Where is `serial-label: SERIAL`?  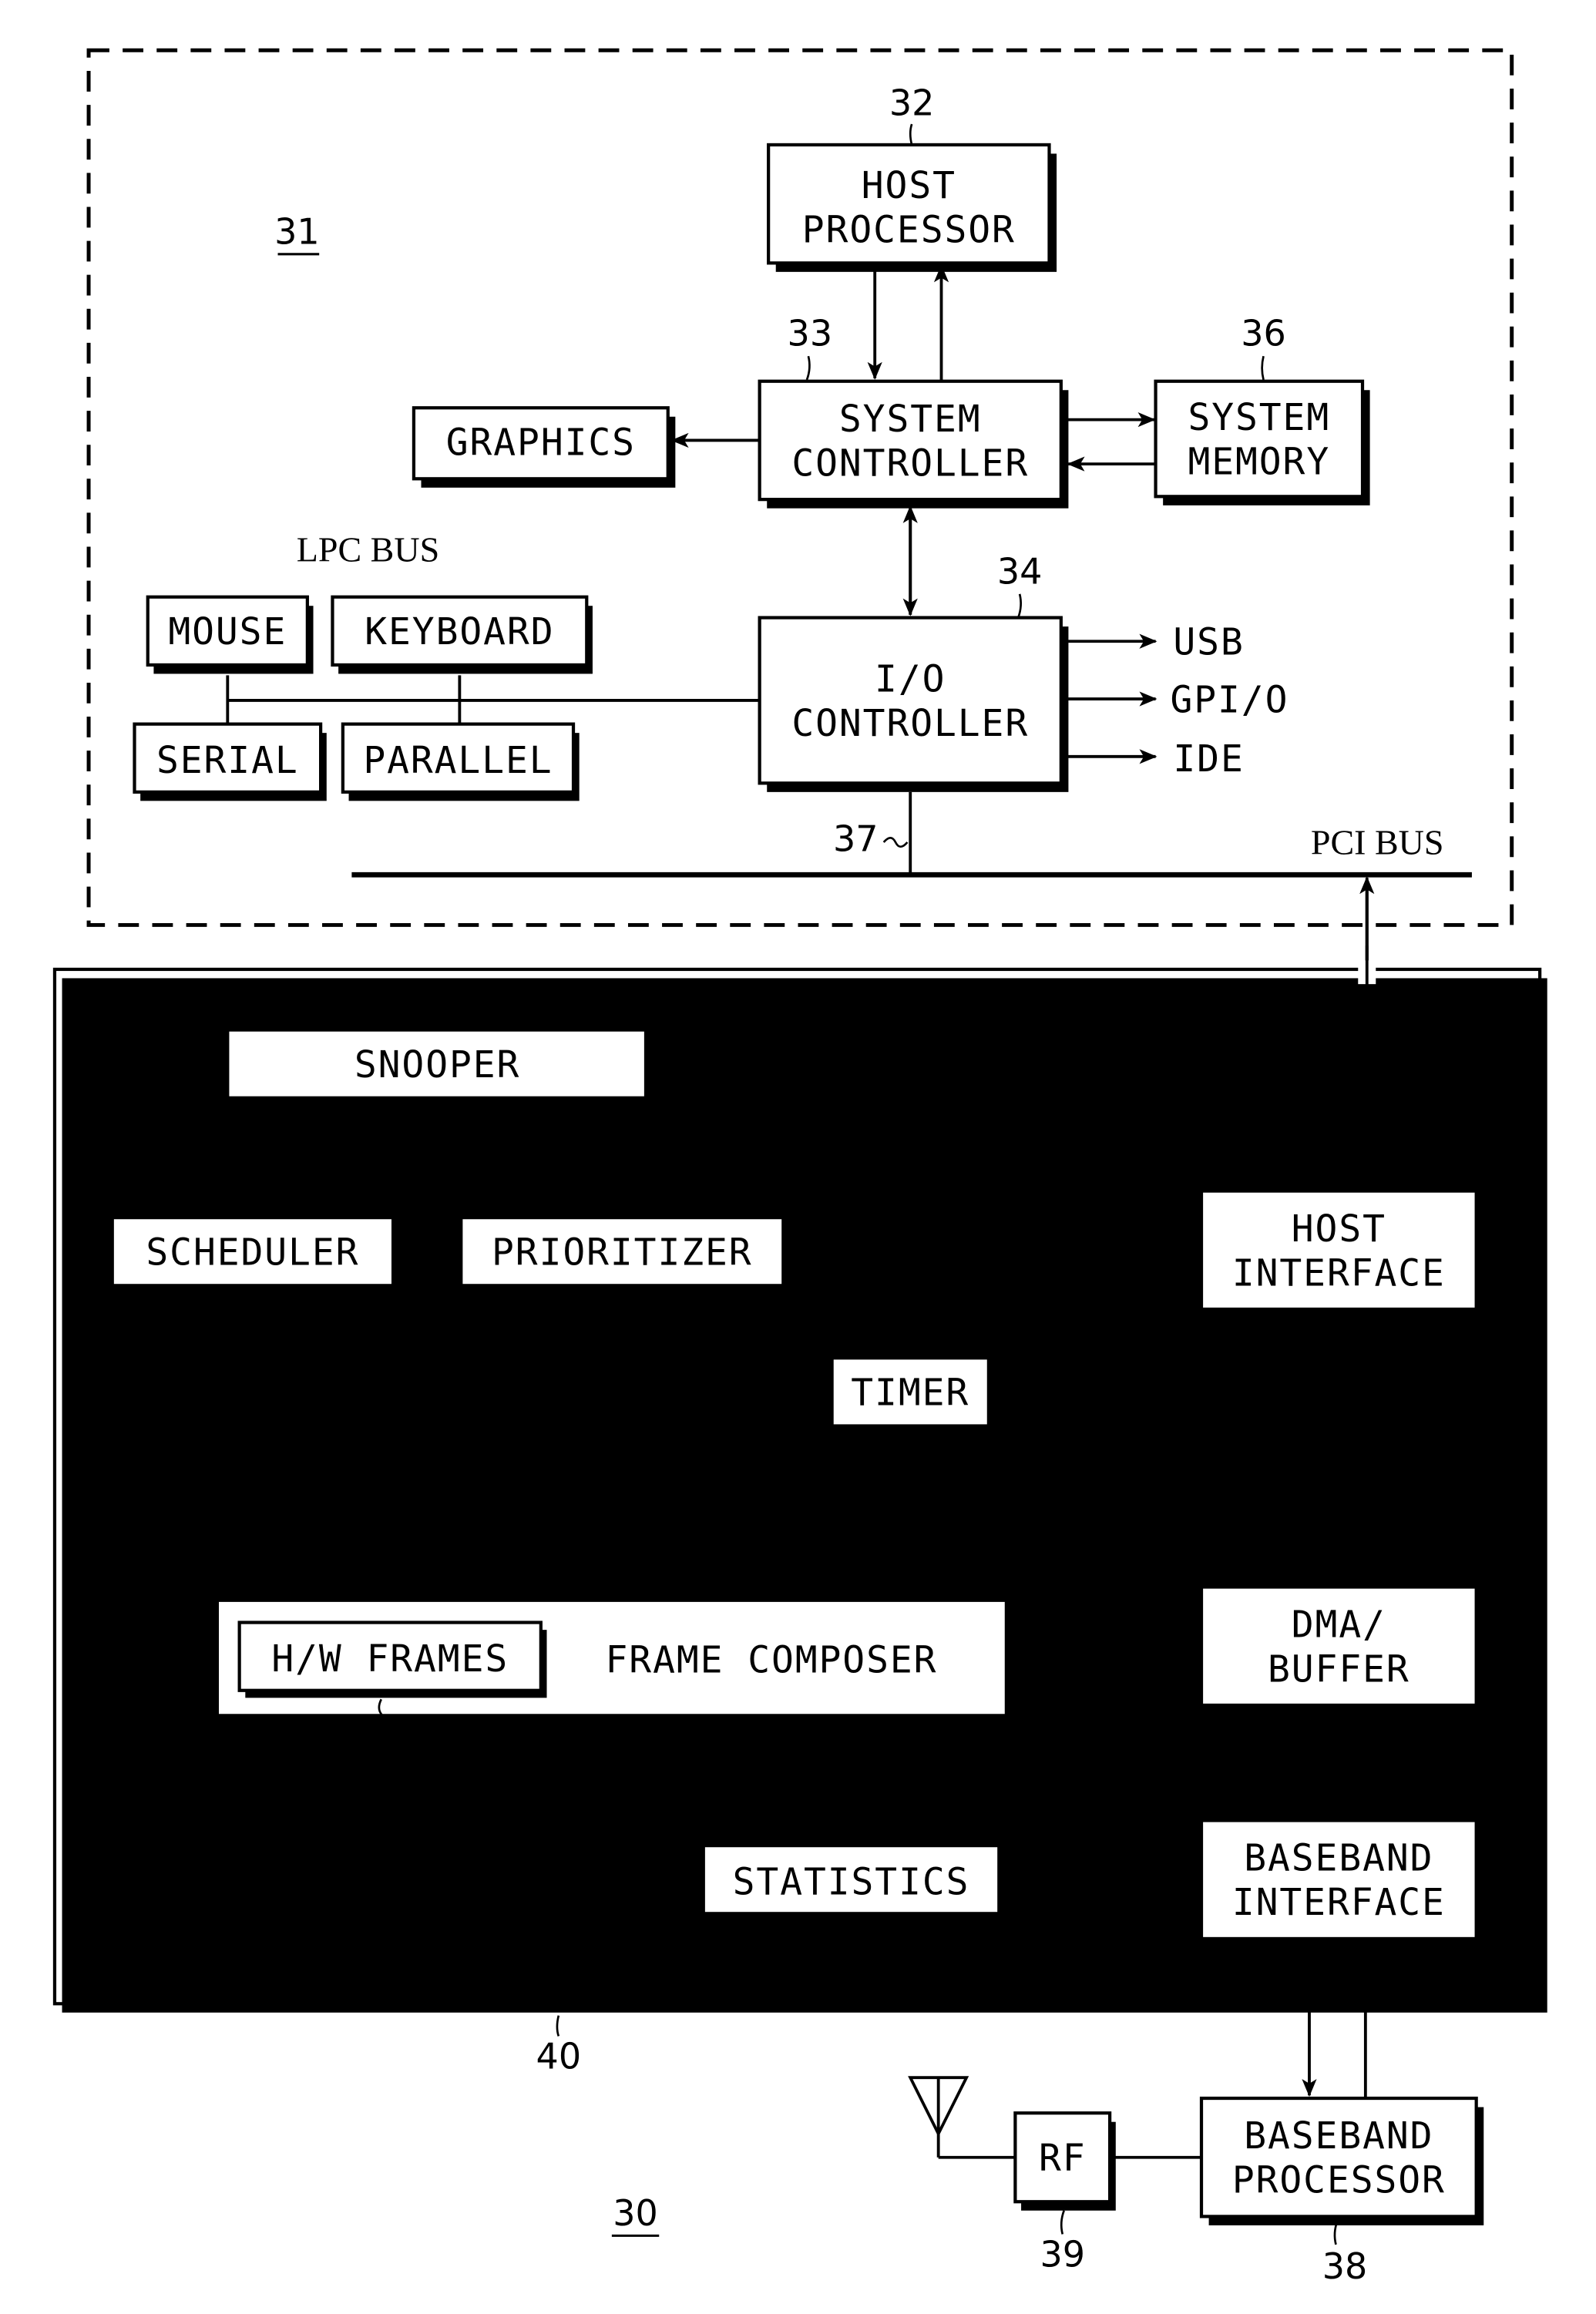
serial-label: SERIAL is located at coordinates (228, 761).